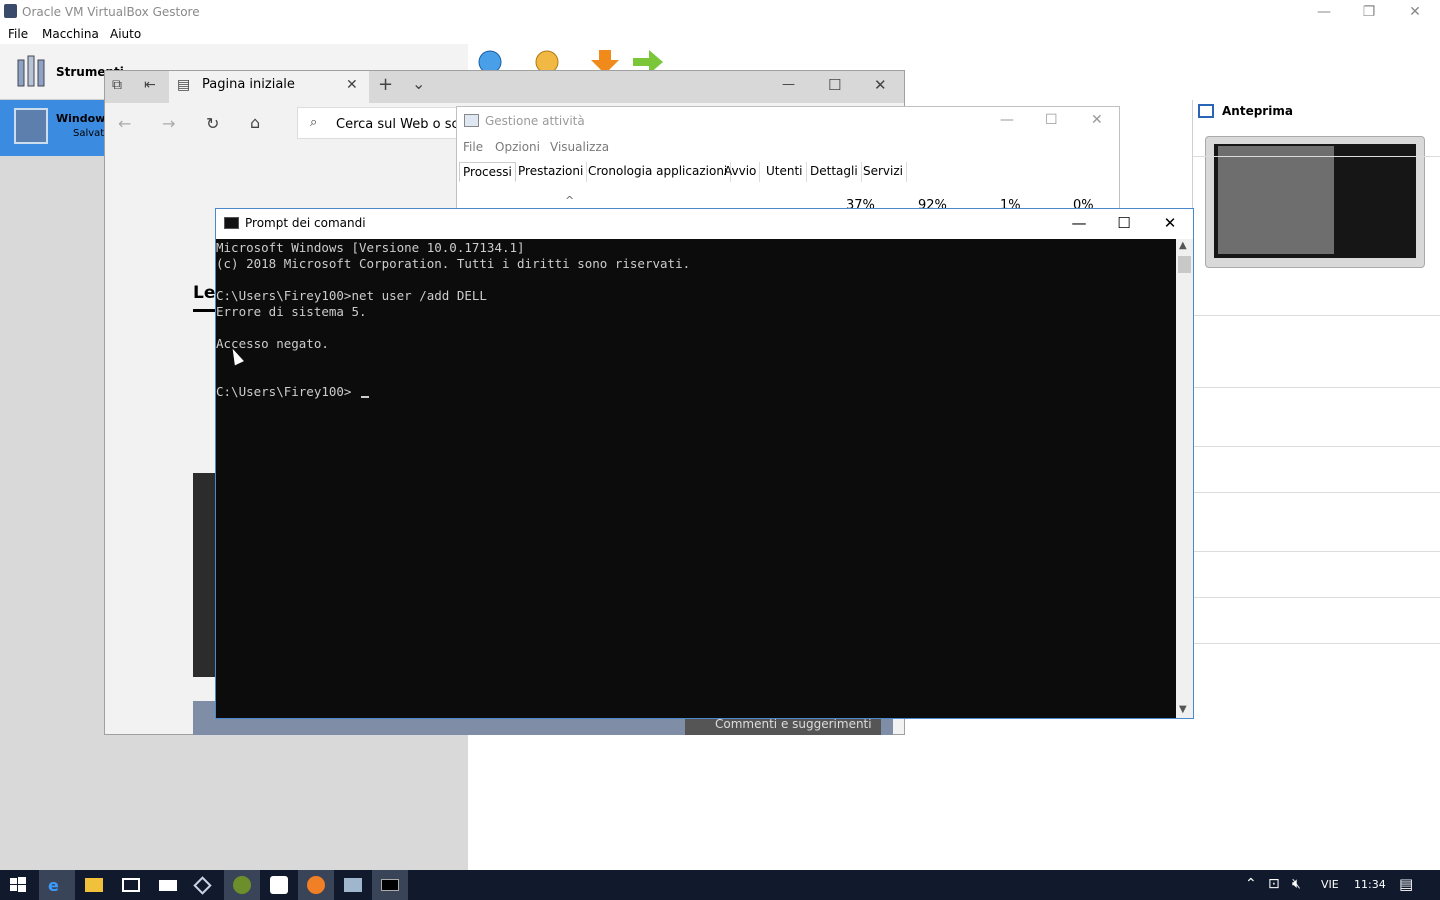 Image resolution: width=1440 pixels, height=900 pixels. I want to click on tab-actions-icon: ⧉, so click(117, 85).